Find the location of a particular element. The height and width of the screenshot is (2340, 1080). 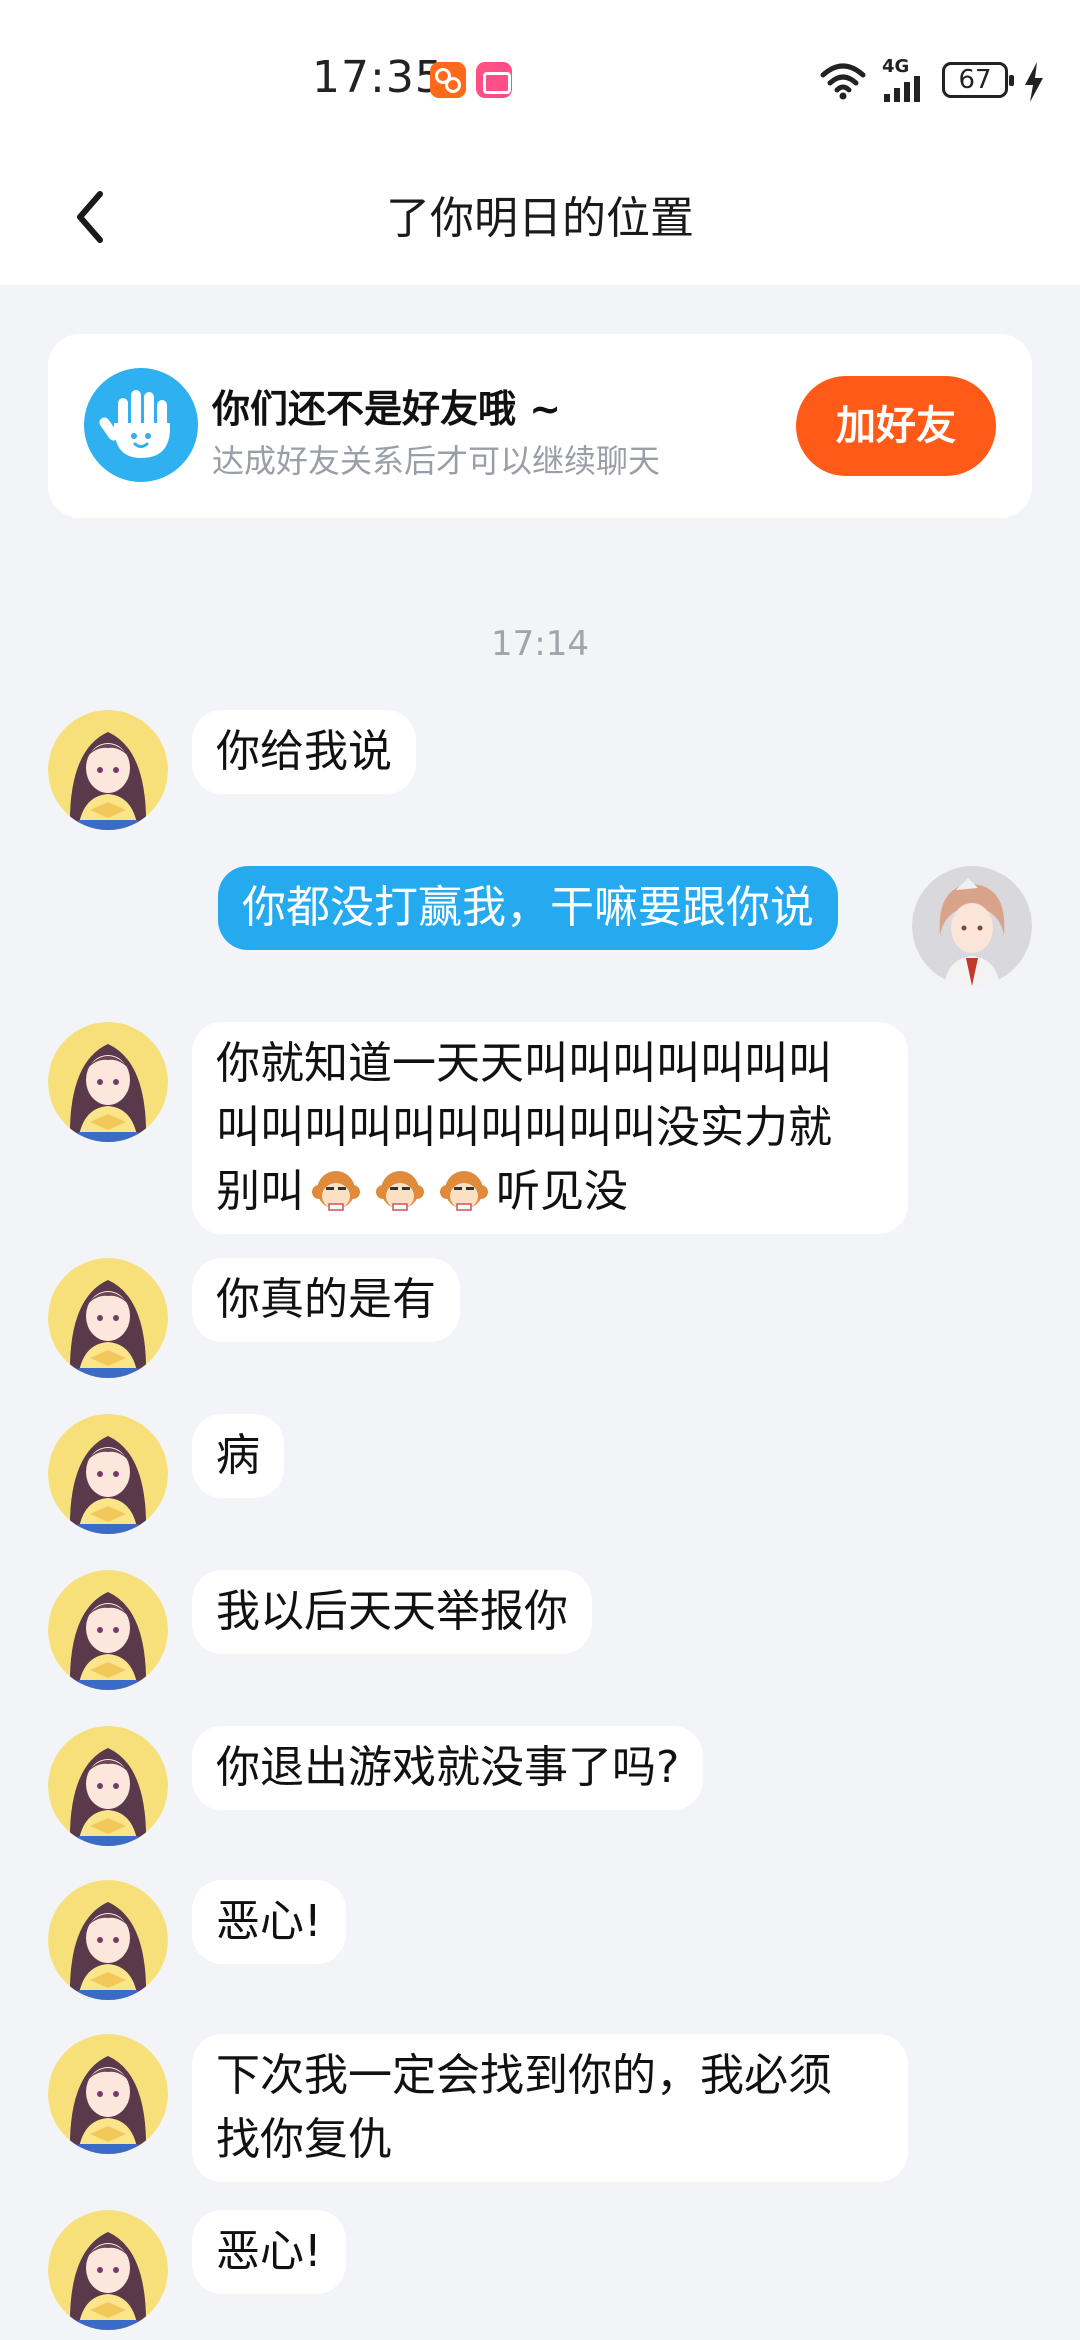

card-title: 你们还不是好友哦 ~ is located at coordinates (387, 409).